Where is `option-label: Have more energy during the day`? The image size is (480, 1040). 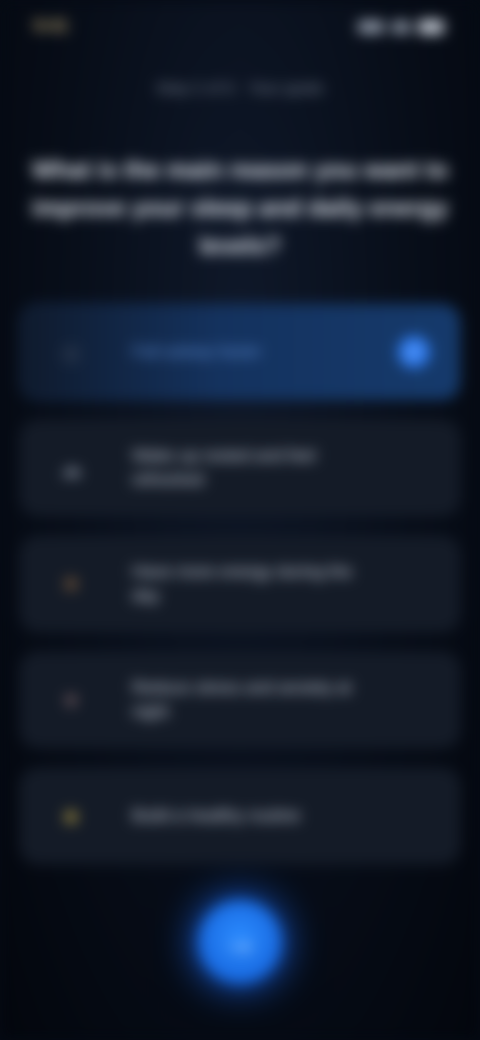
option-label: Have more energy during the day is located at coordinates (242, 583).